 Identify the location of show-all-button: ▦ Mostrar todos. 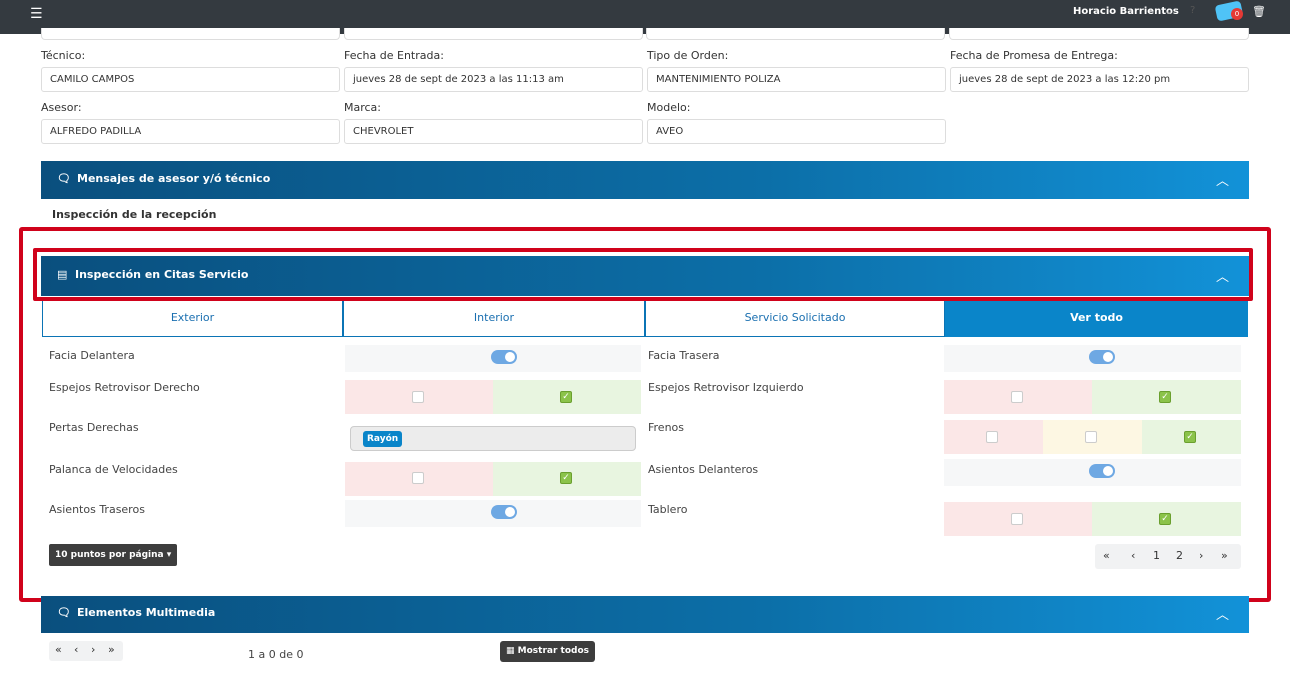
(547, 651).